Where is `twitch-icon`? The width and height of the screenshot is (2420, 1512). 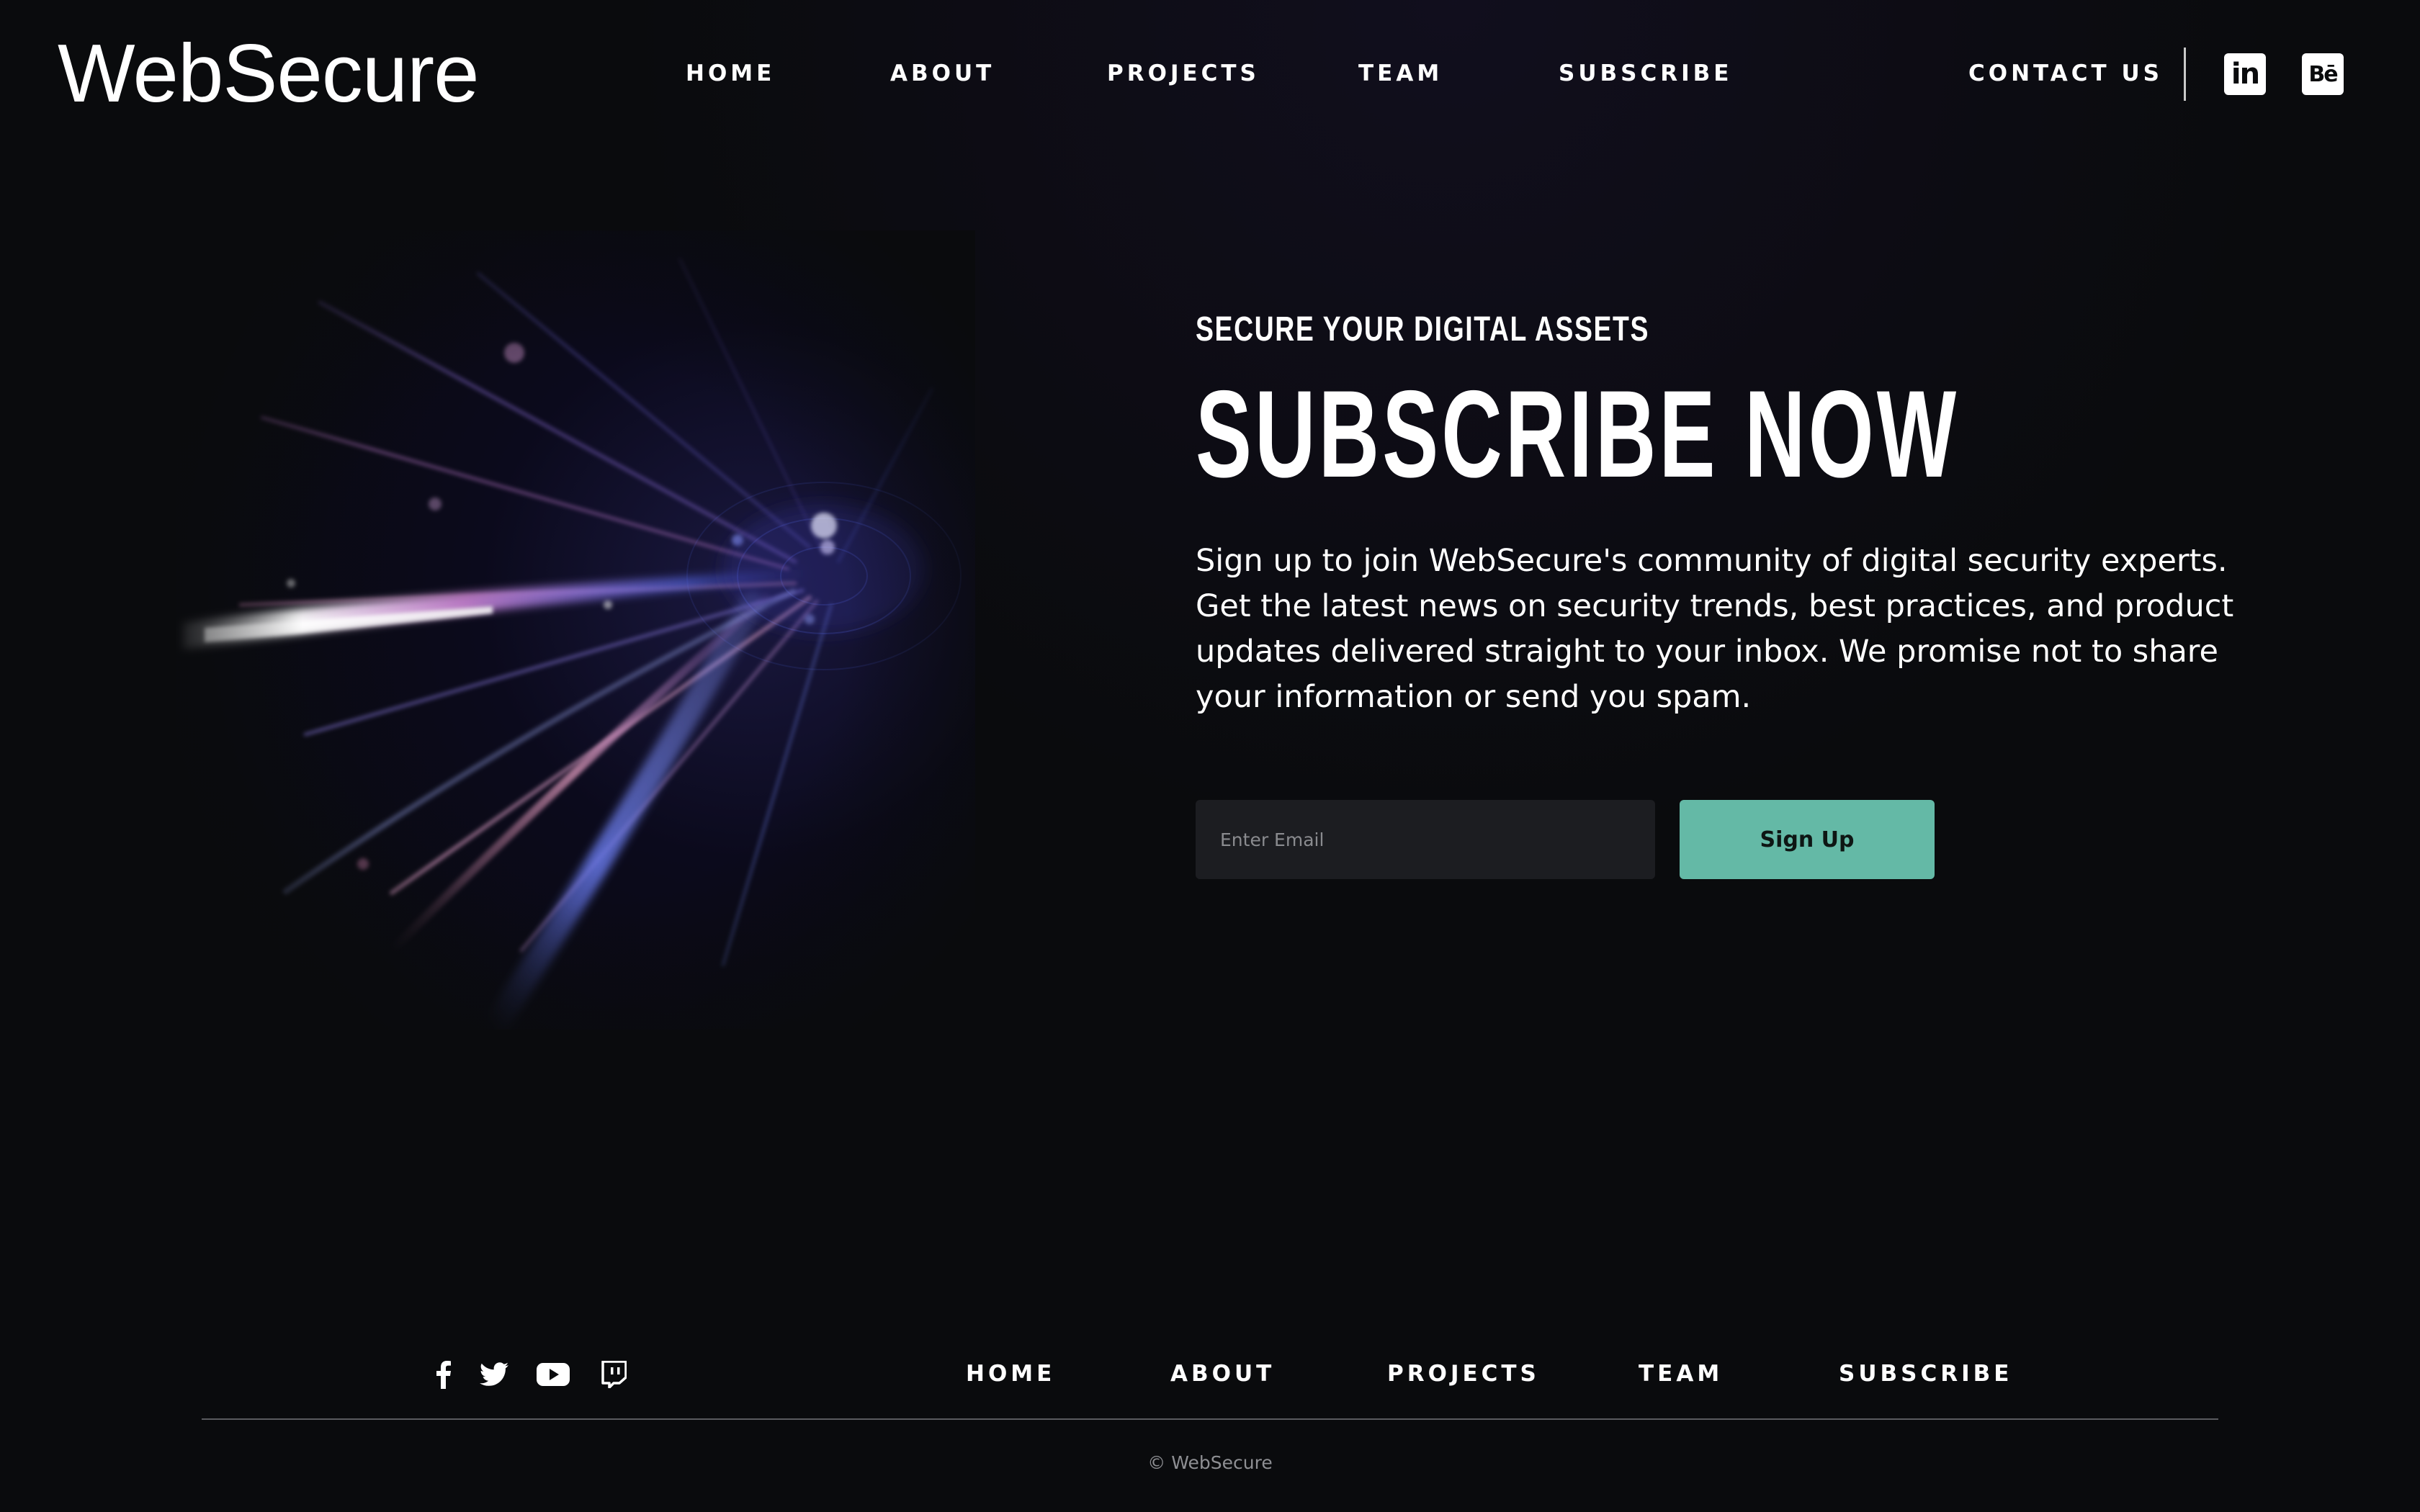 twitch-icon is located at coordinates (613, 1374).